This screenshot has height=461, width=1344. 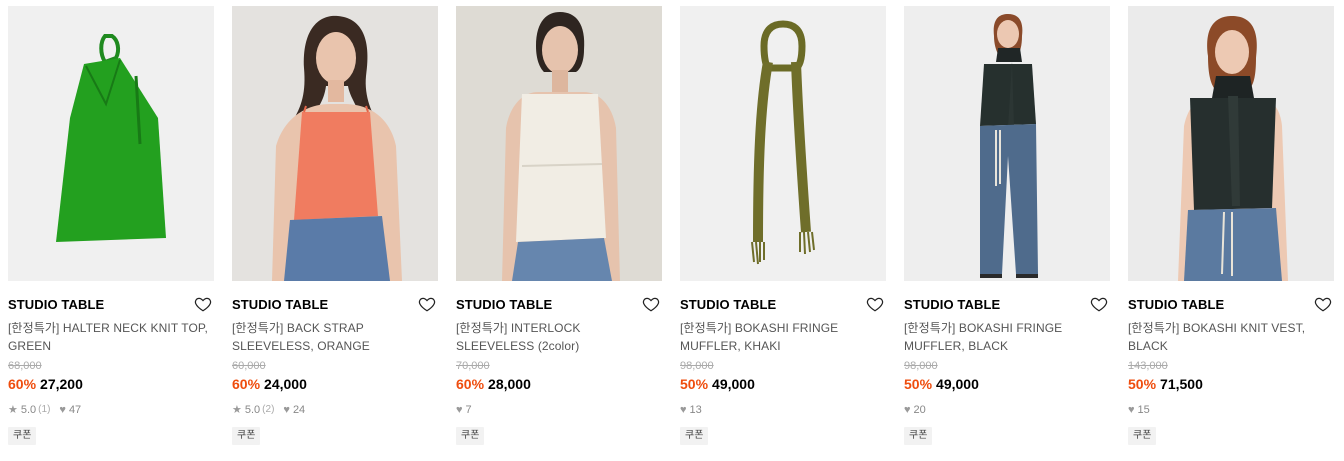 I want to click on product-meta: ♥ 15, so click(x=1231, y=410).